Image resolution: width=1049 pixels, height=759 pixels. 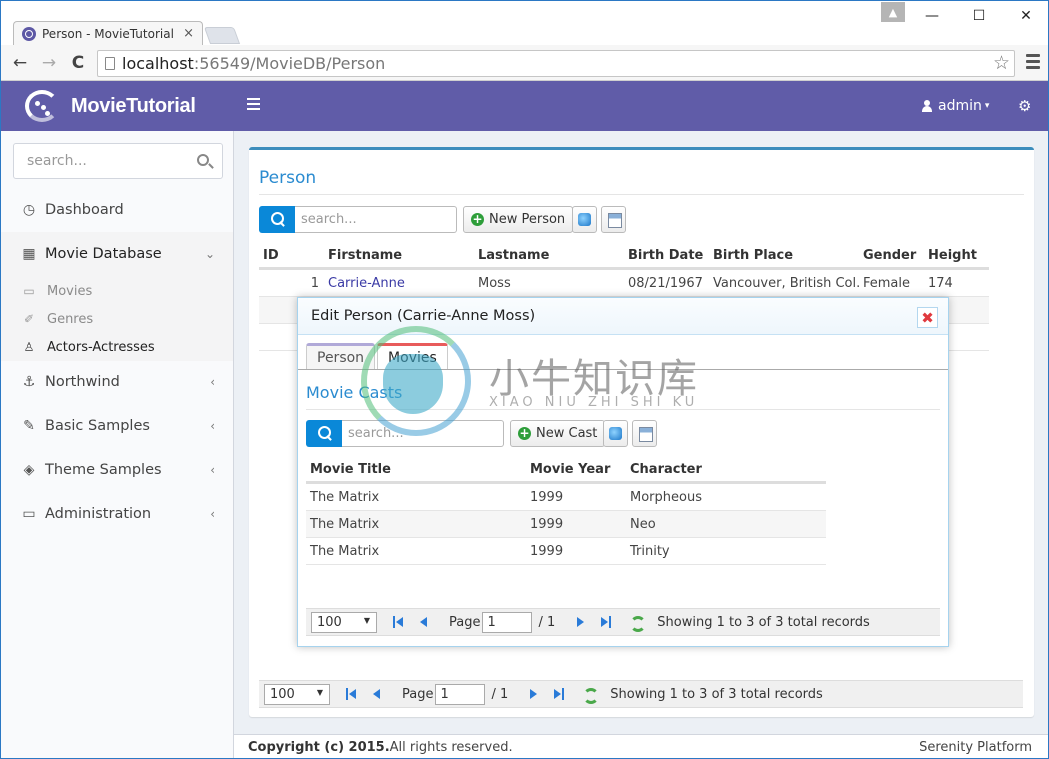 What do you see at coordinates (566, 497) in the screenshot?
I see `table-row: The Matrix 1999 Morpheous` at bounding box center [566, 497].